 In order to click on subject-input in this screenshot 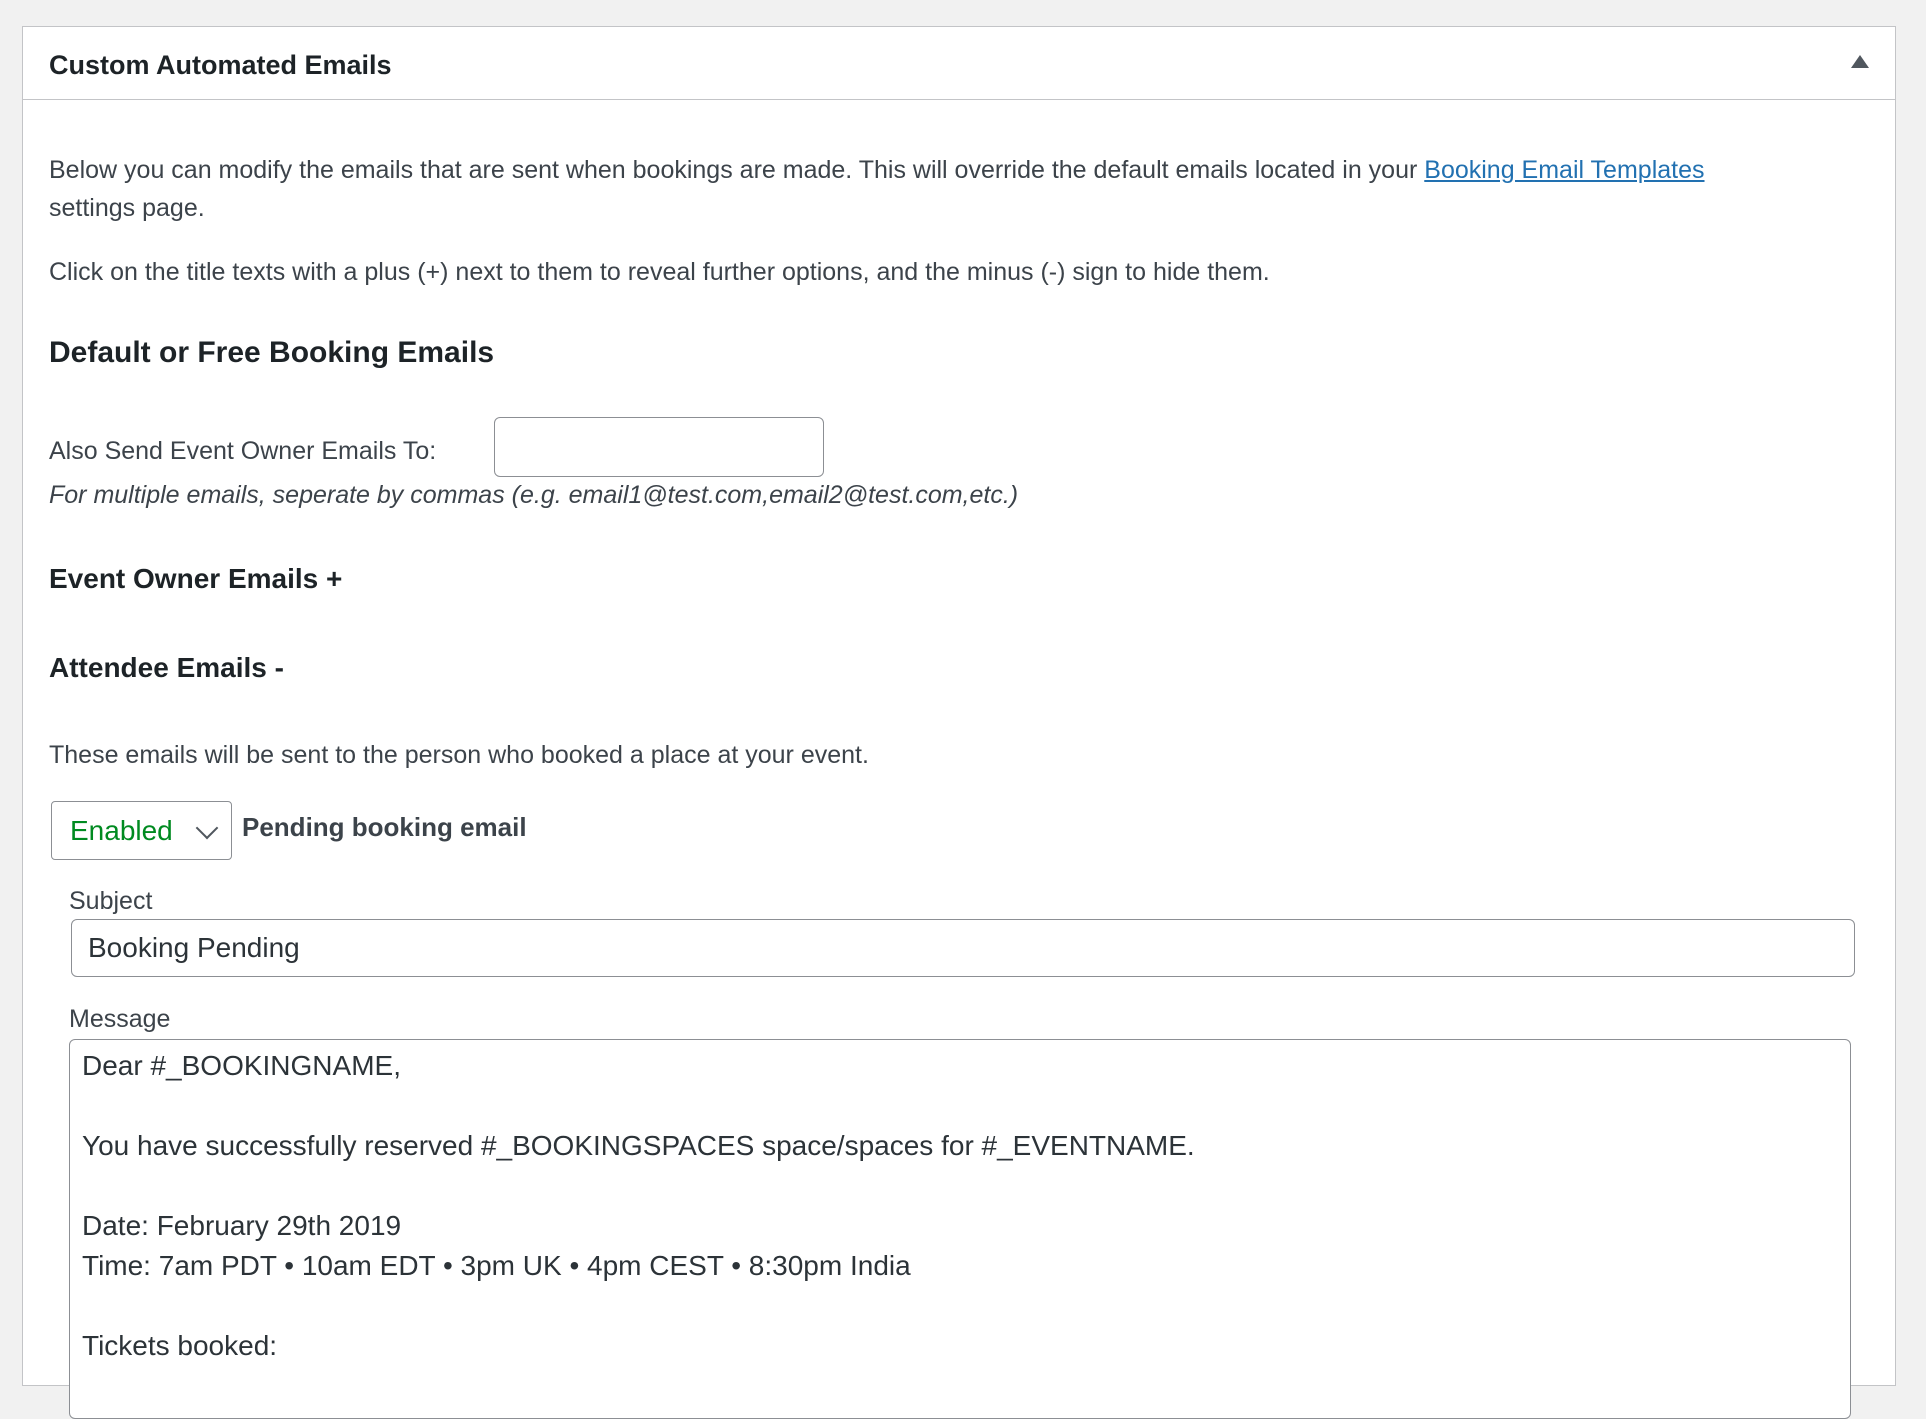, I will do `click(963, 948)`.